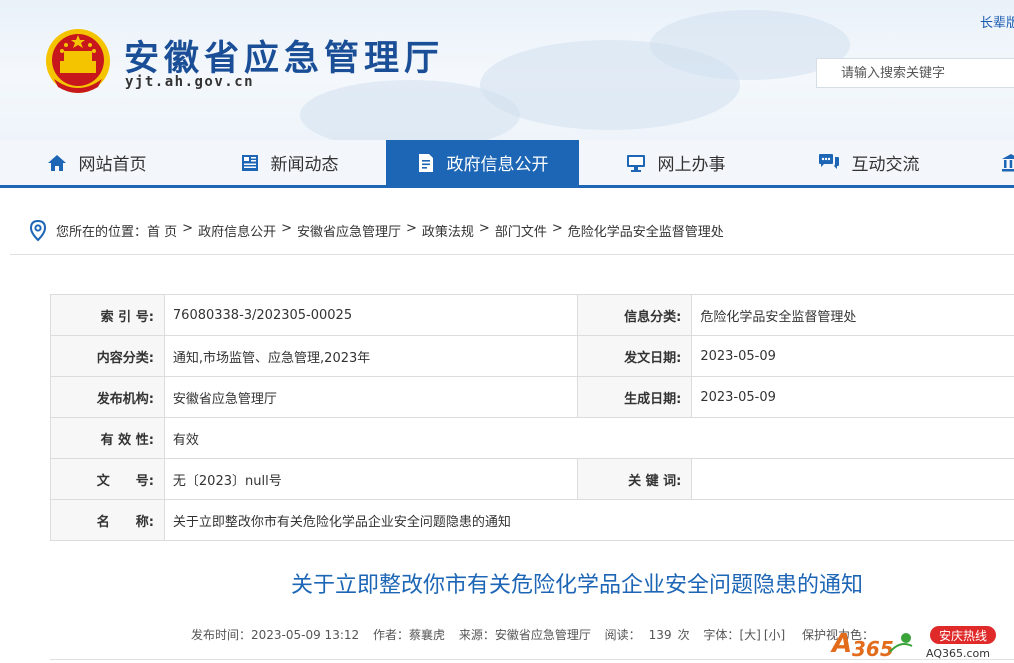 Image resolution: width=1014 pixels, height=663 pixels. What do you see at coordinates (997, 21) in the screenshot?
I see `elder-version-link: 长辈版` at bounding box center [997, 21].